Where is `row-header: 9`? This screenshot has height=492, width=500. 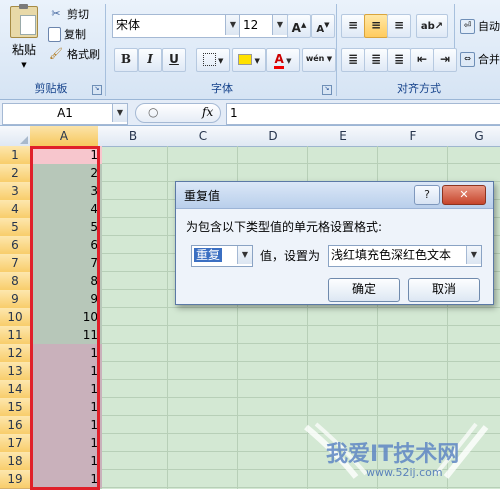
row-header: 9 is located at coordinates (15, 299).